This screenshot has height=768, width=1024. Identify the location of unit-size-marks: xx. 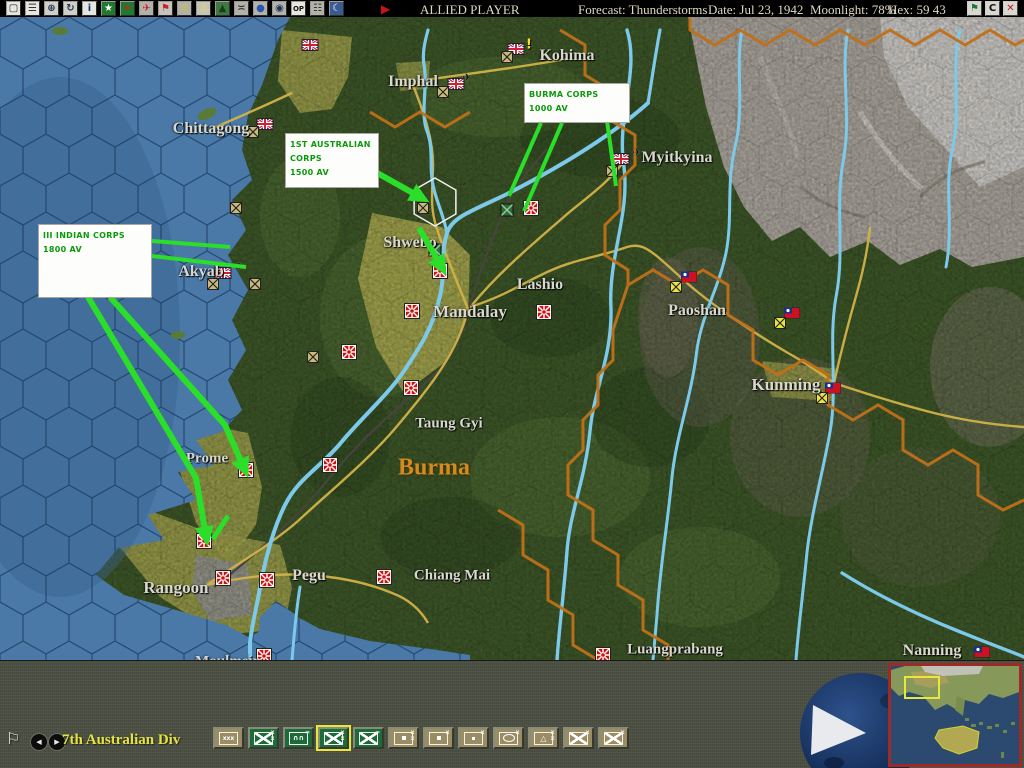
(272, 735).